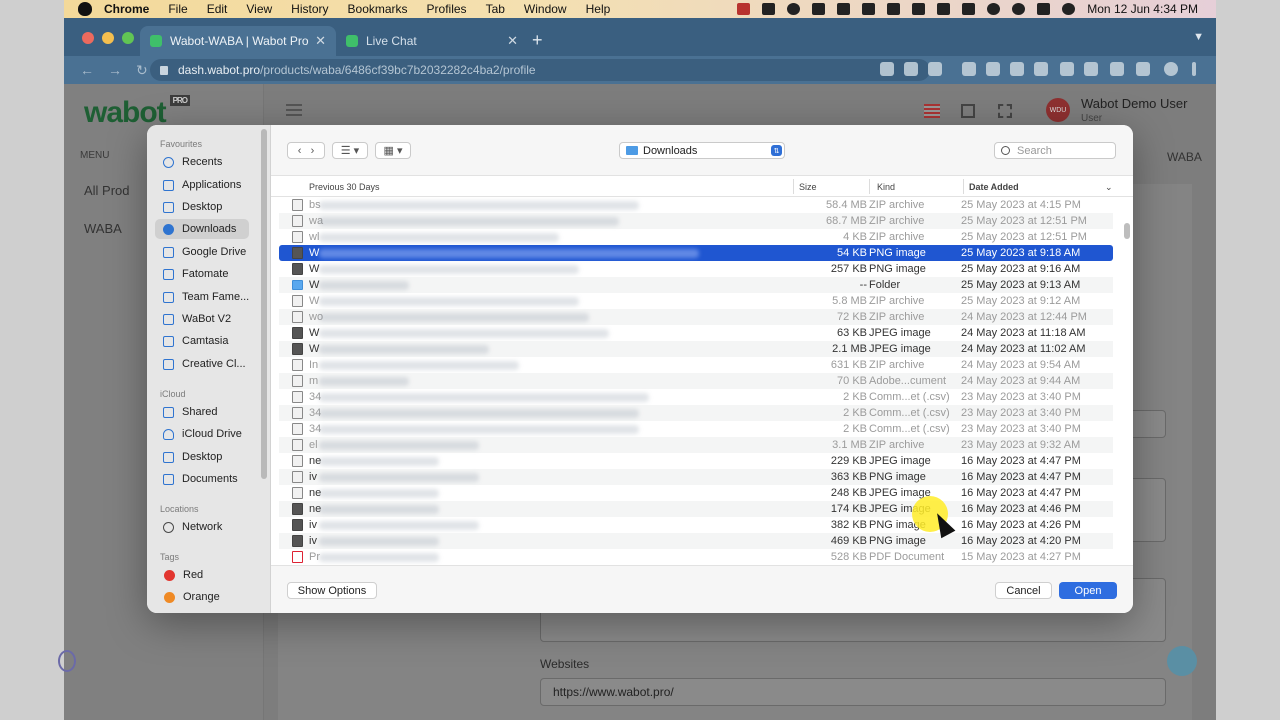 The height and width of the screenshot is (720, 1280). Describe the element at coordinates (202, 341) in the screenshot. I see `sidebar-item-camtasia: Camtasia` at that location.